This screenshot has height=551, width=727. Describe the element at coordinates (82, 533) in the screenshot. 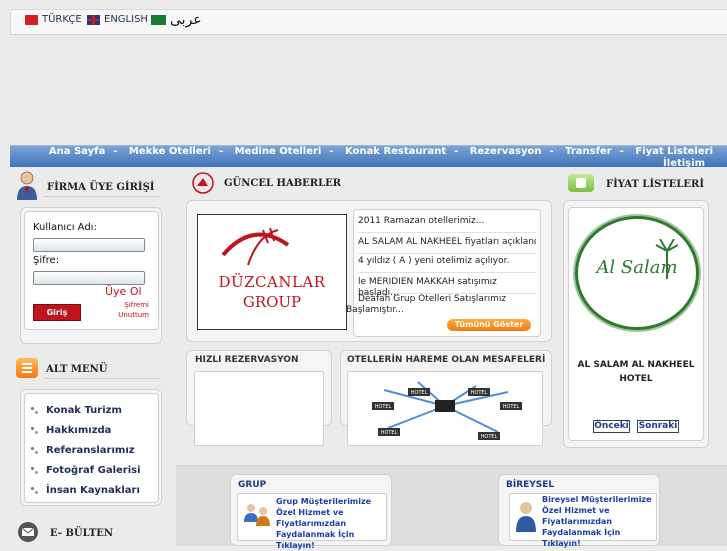

I see `newsletter-title: E- BÜLTEN` at that location.